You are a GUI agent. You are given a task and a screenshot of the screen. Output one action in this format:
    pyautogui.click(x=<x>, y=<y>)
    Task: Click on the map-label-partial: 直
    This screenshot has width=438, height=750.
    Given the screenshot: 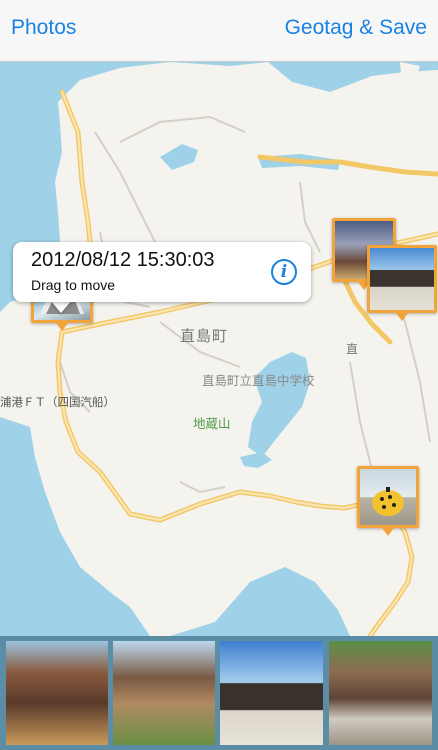 What is the action you would take?
    pyautogui.click(x=352, y=349)
    